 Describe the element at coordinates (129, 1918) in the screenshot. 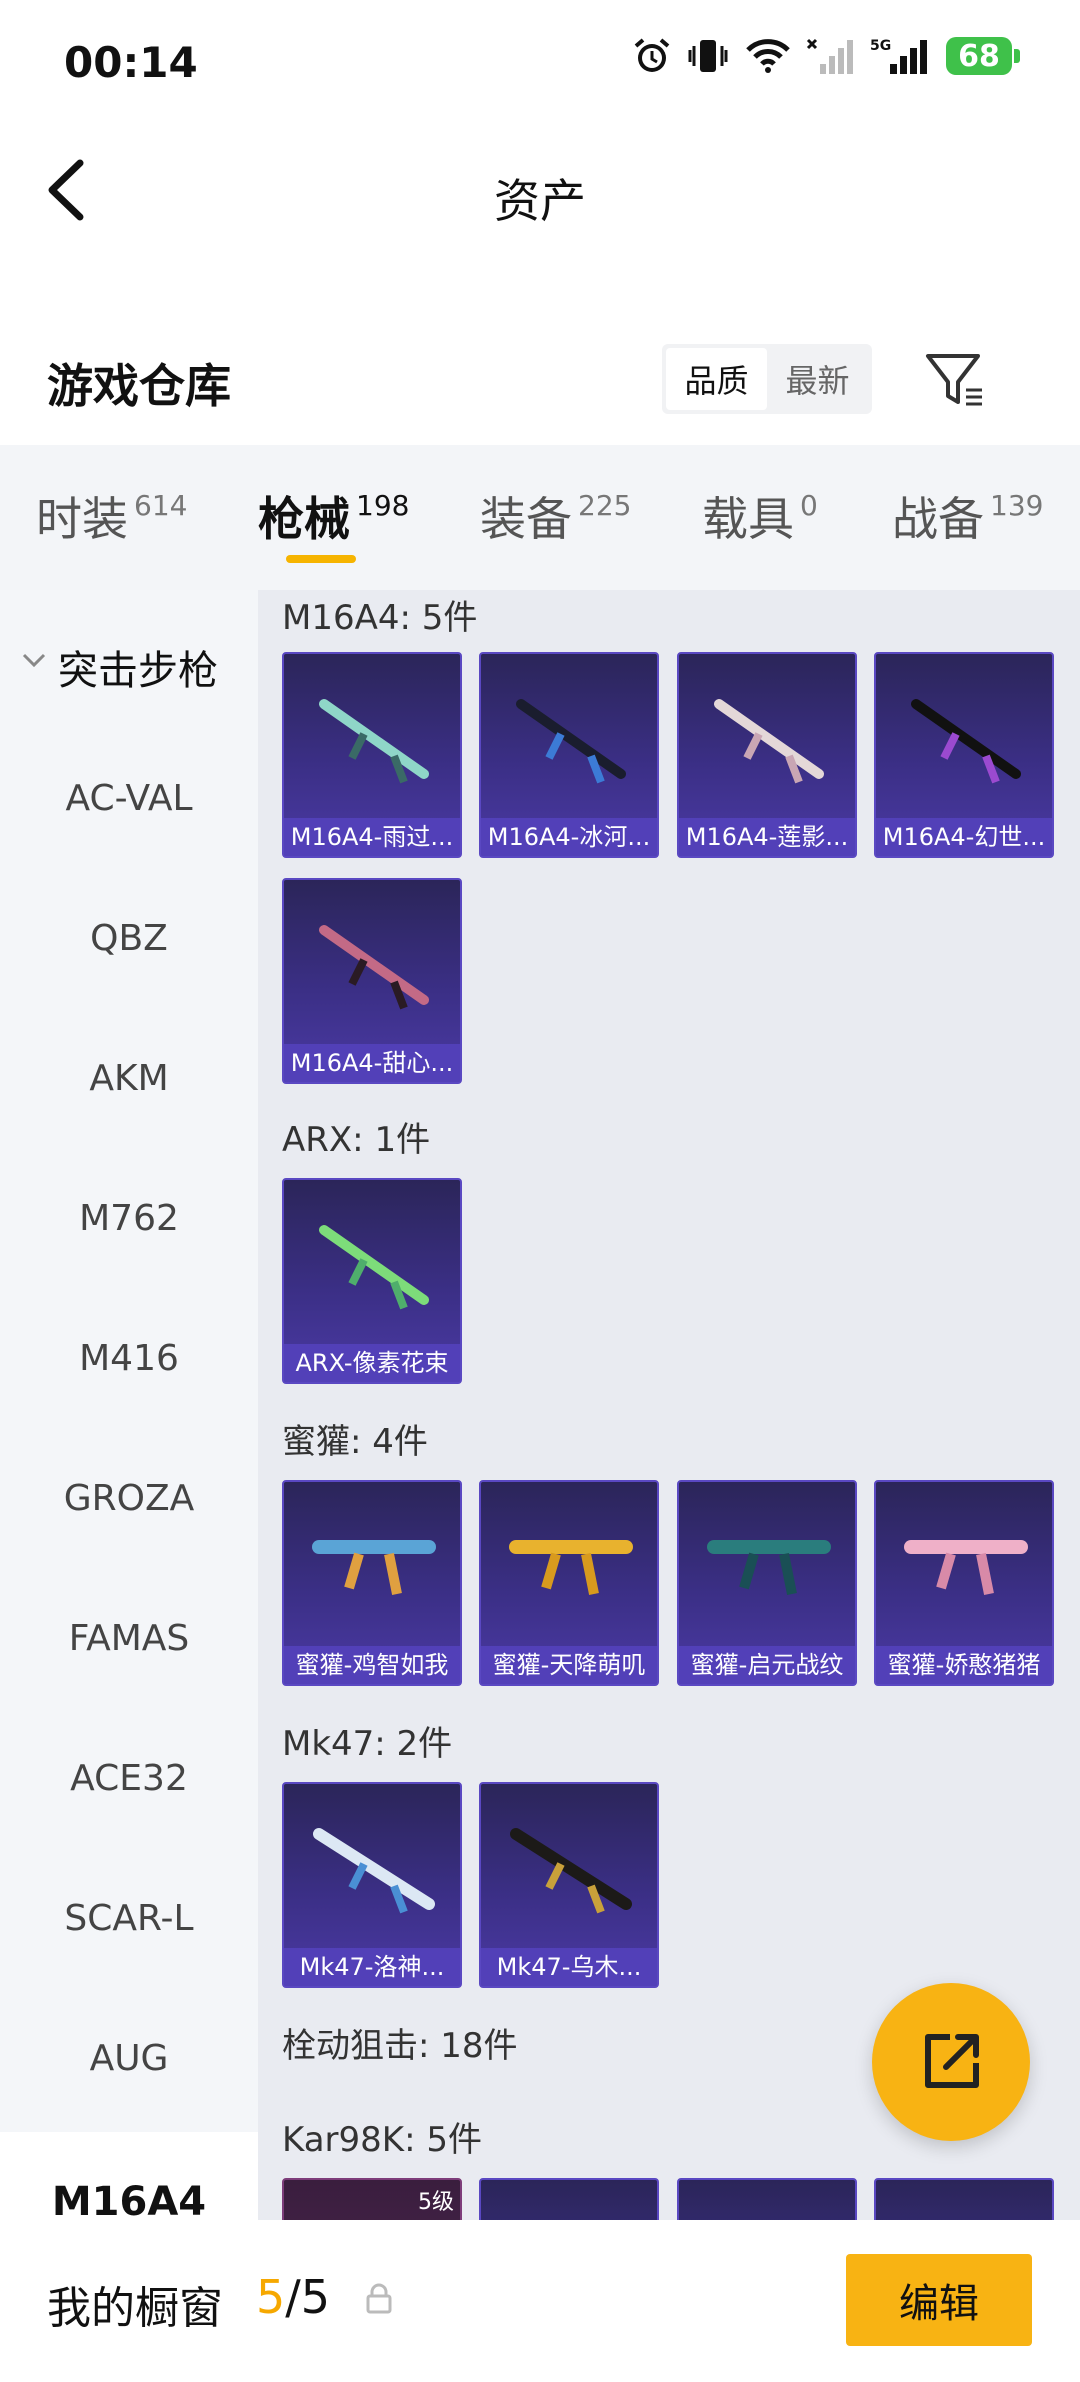

I see `sidebar-item-scar-l: SCAR-L` at that location.